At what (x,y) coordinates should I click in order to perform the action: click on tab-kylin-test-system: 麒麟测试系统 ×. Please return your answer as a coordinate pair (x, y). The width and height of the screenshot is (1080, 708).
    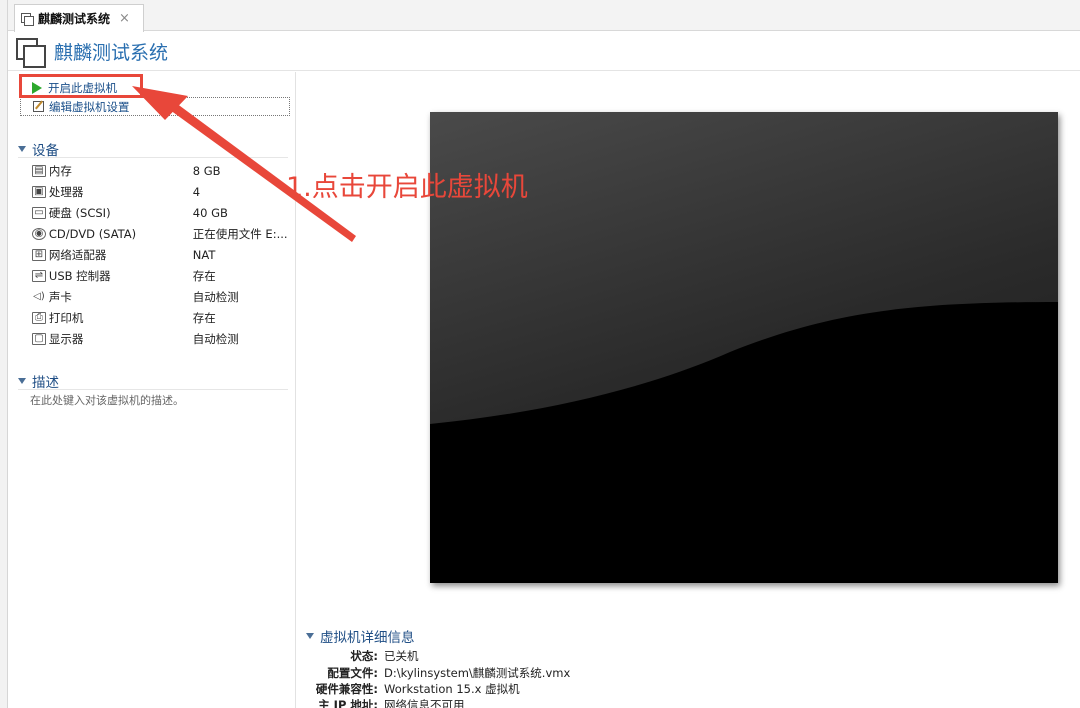
    Looking at the image, I should click on (79, 18).